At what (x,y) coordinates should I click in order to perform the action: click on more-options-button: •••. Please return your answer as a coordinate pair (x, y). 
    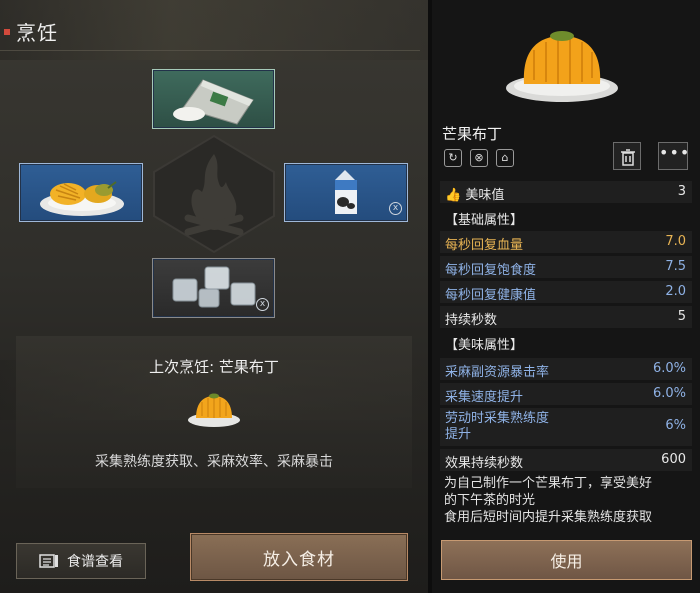
    Looking at the image, I should click on (673, 156).